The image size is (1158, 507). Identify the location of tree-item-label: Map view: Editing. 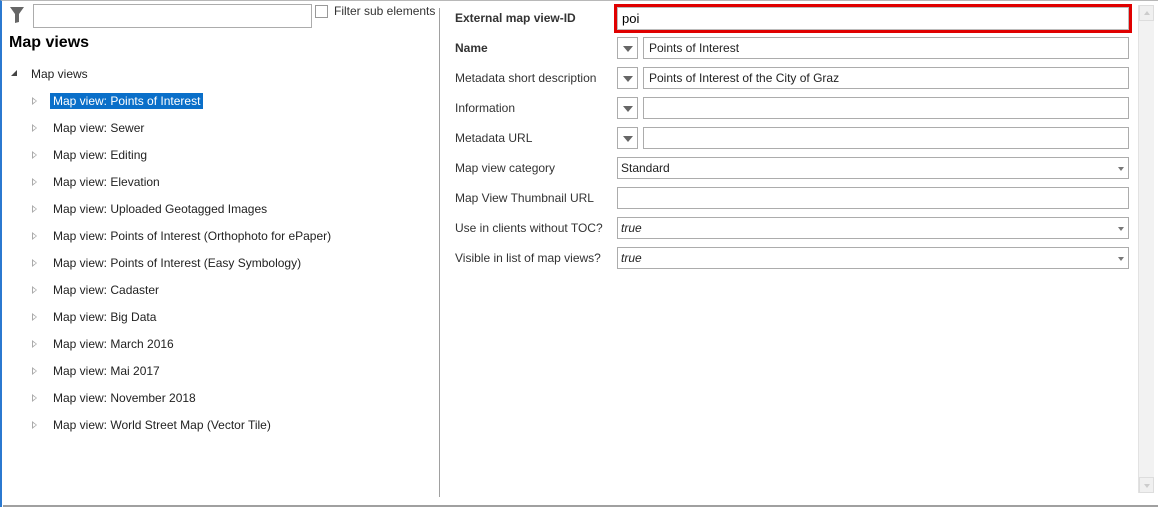
(100, 155).